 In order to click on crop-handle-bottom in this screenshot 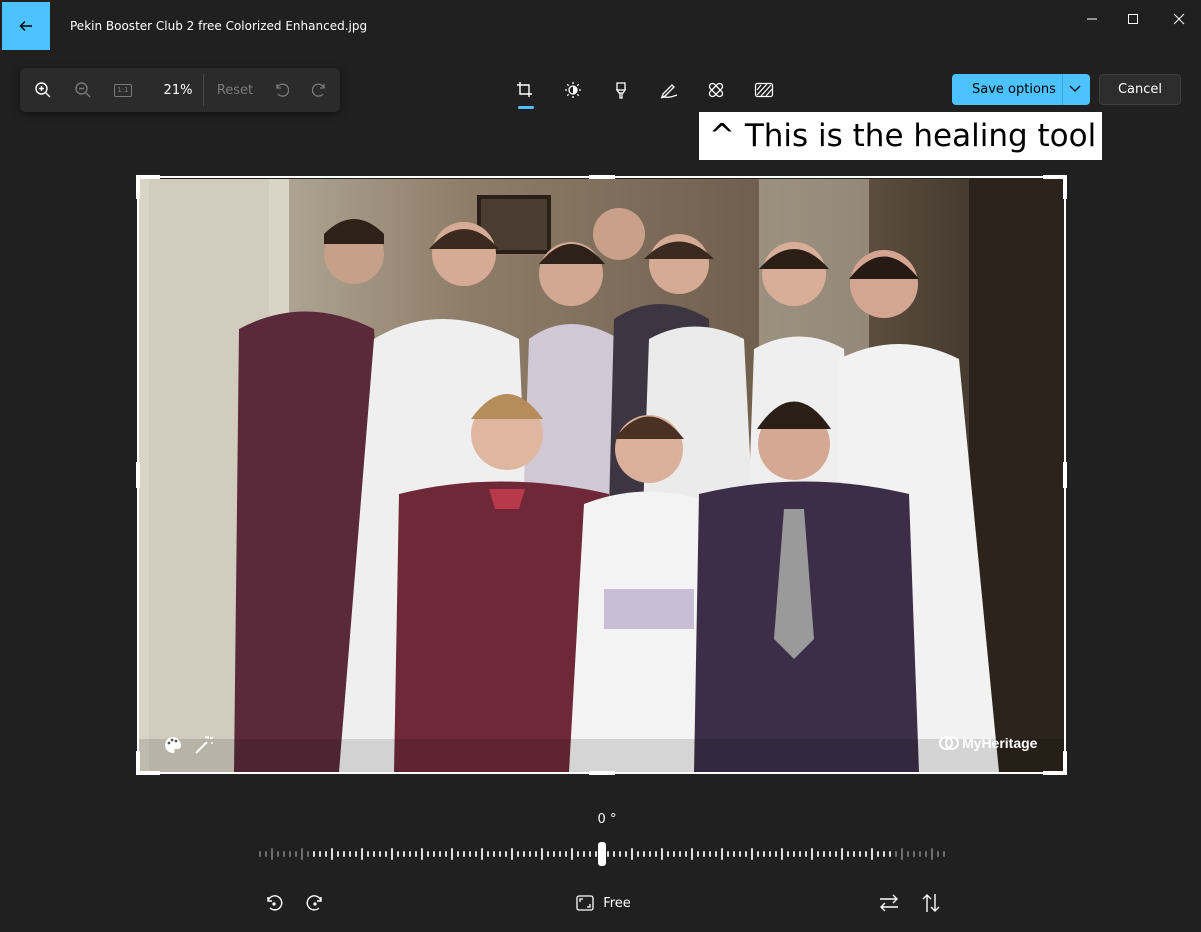, I will do `click(602, 773)`.